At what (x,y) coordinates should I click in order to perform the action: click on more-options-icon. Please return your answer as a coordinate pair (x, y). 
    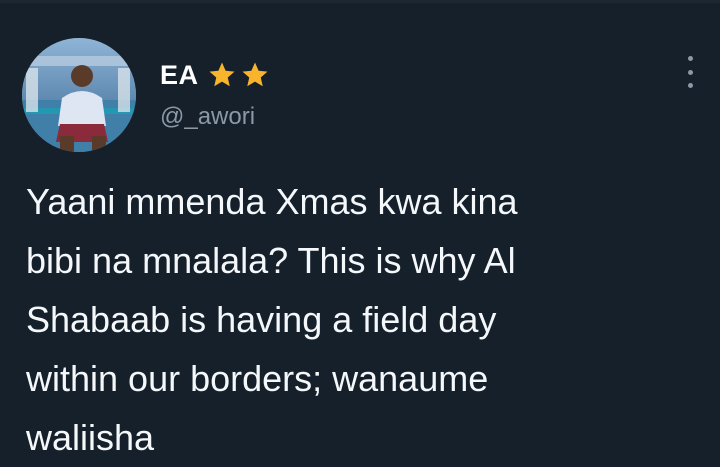
    Looking at the image, I should click on (690, 72).